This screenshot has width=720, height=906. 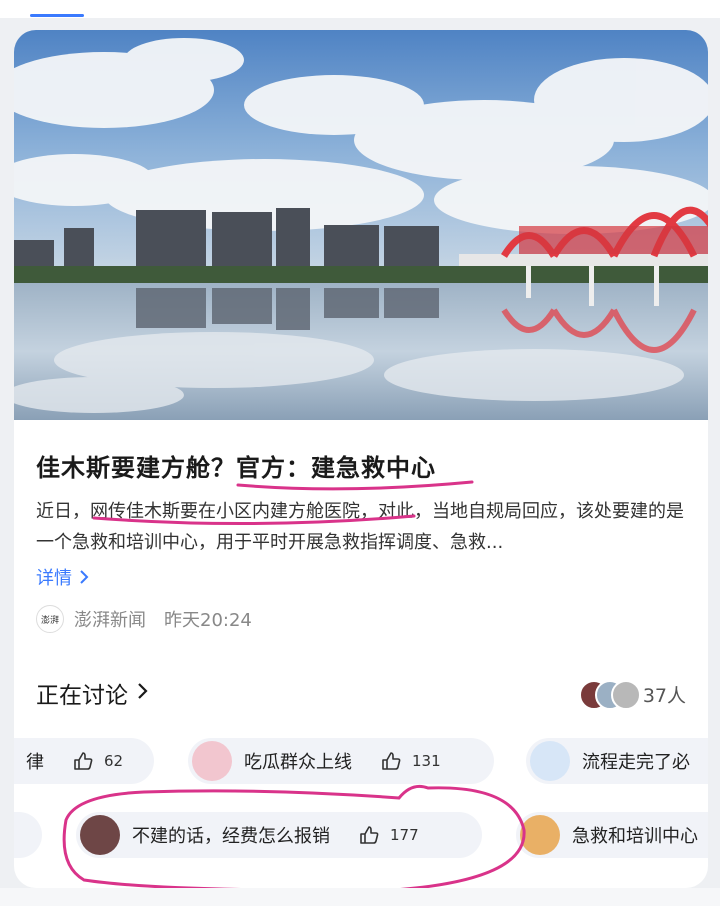 What do you see at coordinates (63, 511) in the screenshot?
I see `summary-part1: 近日，` at bounding box center [63, 511].